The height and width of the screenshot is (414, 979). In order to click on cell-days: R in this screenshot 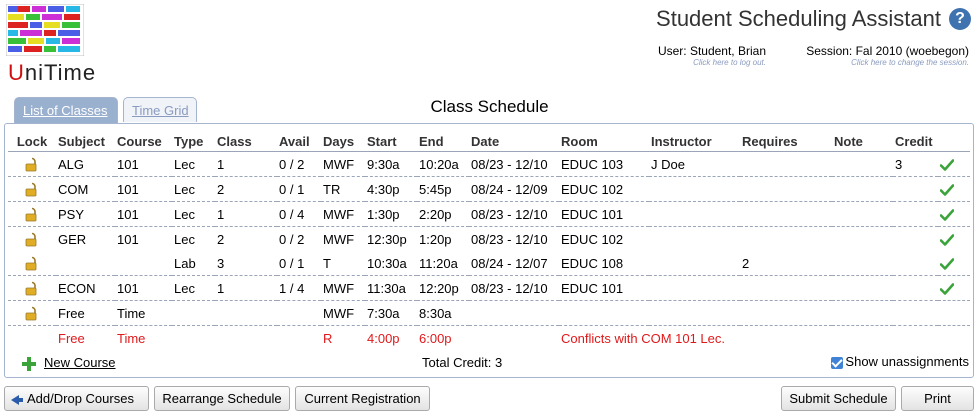, I will do `click(328, 338)`.